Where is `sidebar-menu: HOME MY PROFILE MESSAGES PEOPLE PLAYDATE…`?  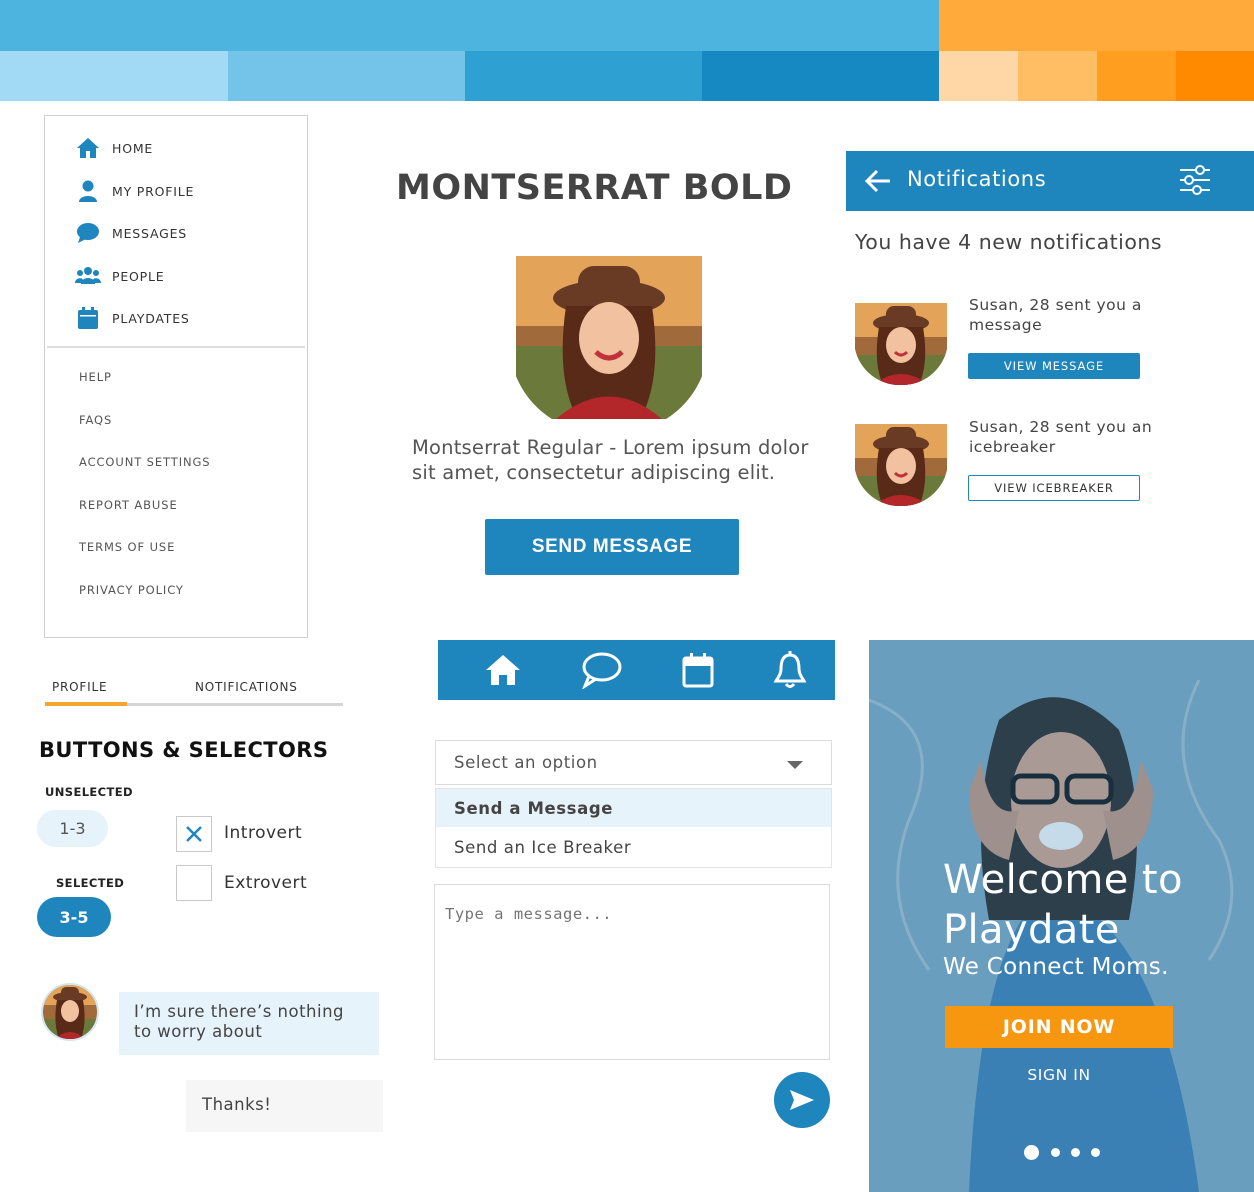 sidebar-menu: HOME MY PROFILE MESSAGES PEOPLE PLAYDATE… is located at coordinates (176, 376).